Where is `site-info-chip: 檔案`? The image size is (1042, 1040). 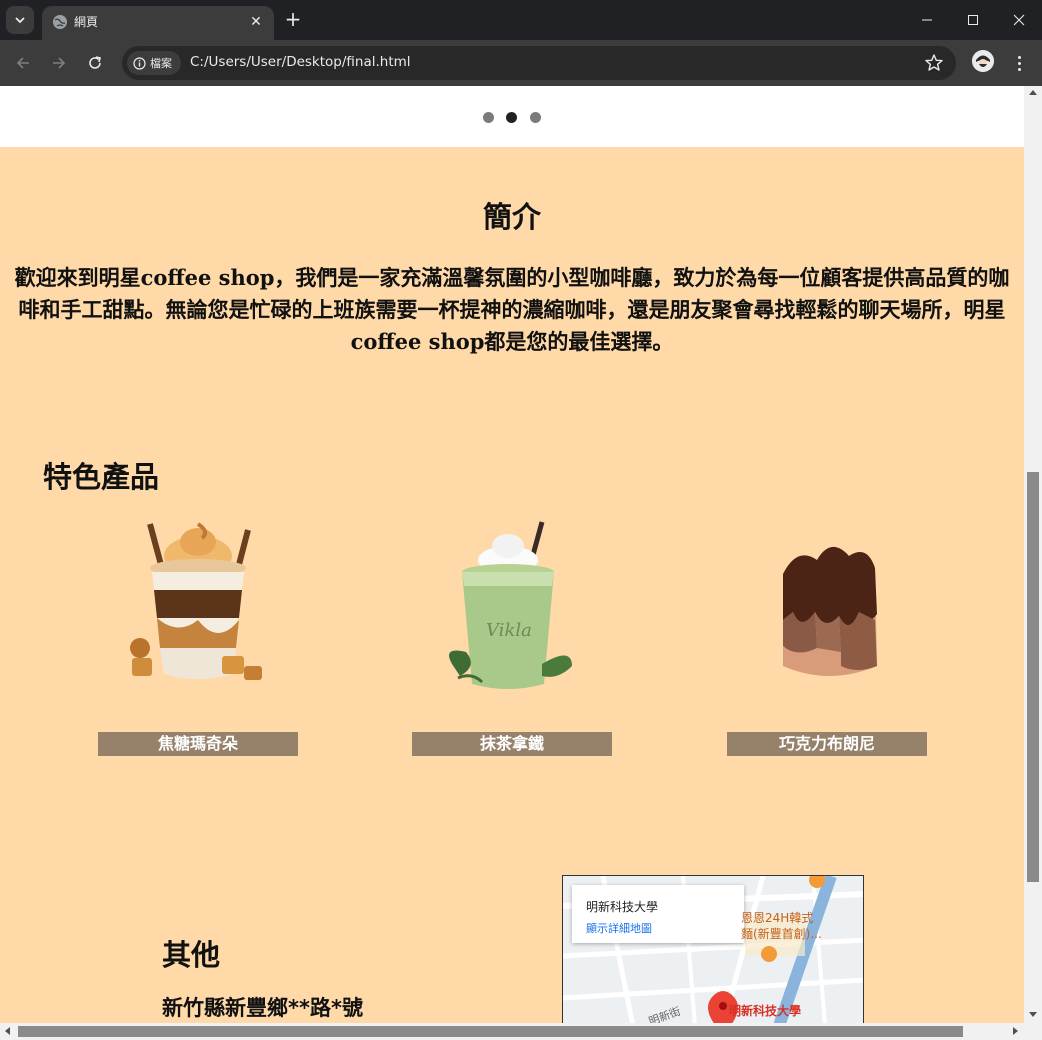
site-info-chip: 檔案 is located at coordinates (154, 63).